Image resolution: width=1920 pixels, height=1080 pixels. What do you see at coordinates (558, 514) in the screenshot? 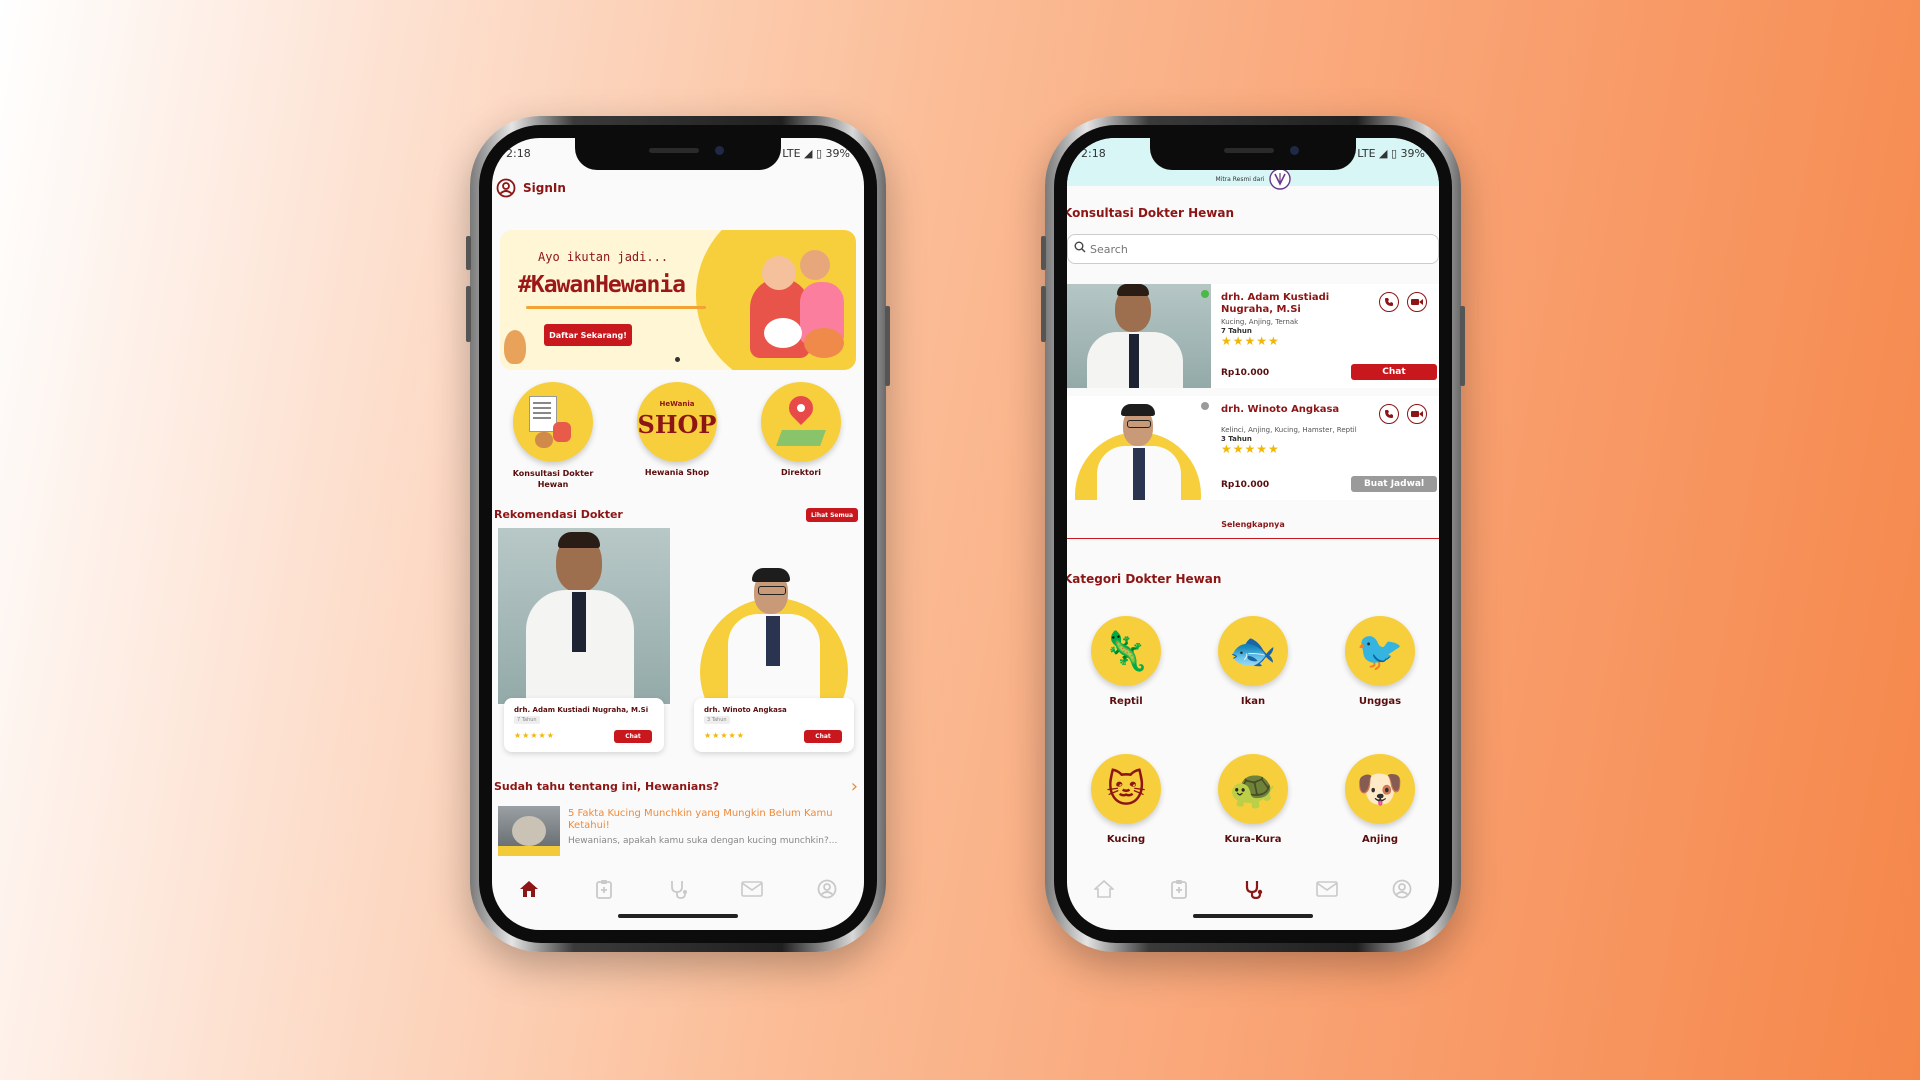
I see `section-title-recommend: Rekomendasi Dokter` at bounding box center [558, 514].